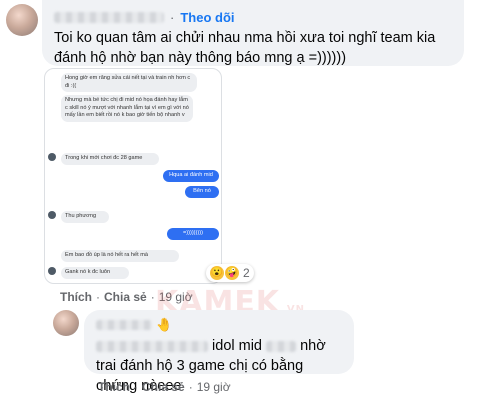 The image size is (478, 397). What do you see at coordinates (66, 323) in the screenshot?
I see `reply-avatar` at bounding box center [66, 323].